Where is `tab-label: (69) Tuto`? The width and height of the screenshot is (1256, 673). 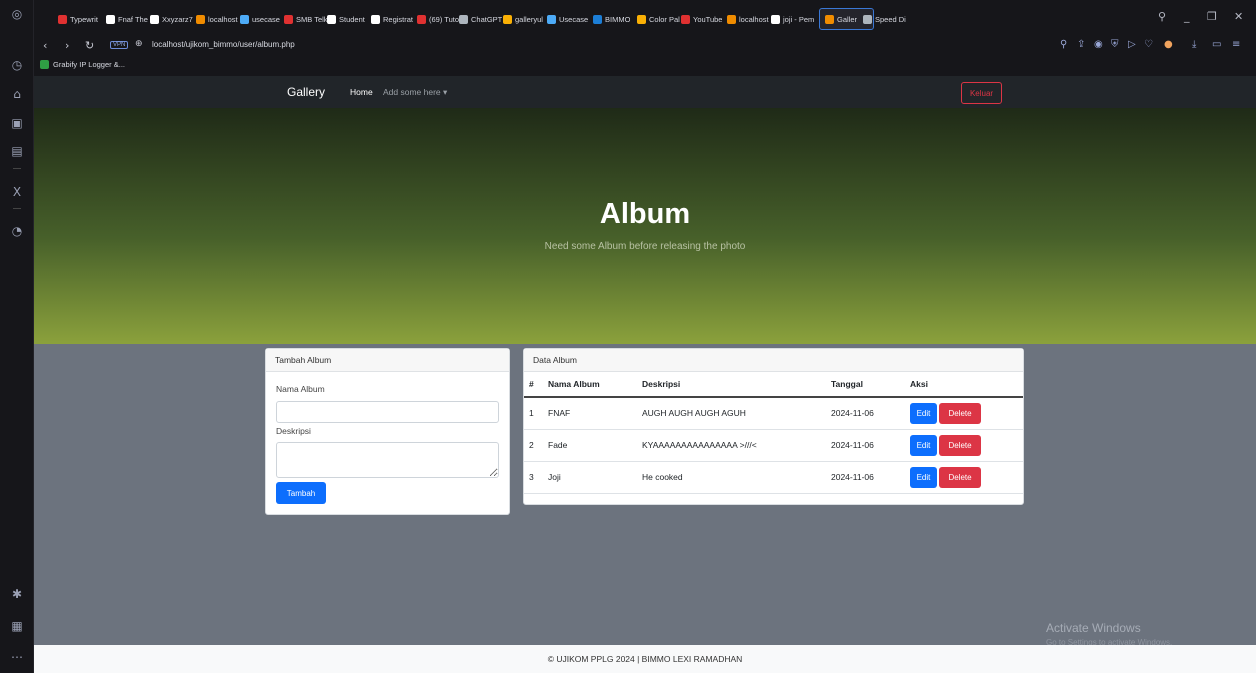 tab-label: (69) Tuto is located at coordinates (444, 19).